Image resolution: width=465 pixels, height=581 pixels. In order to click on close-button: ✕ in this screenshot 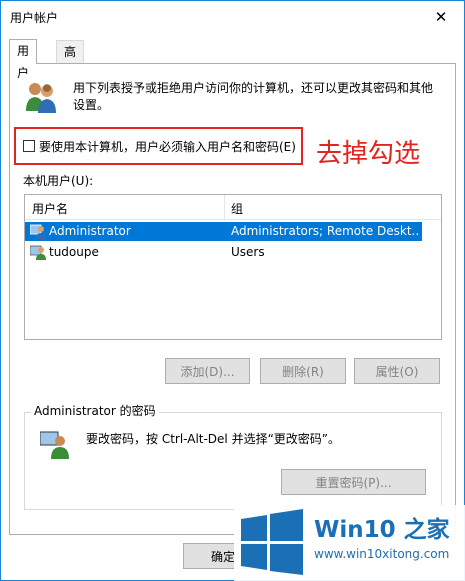, I will do `click(441, 16)`.